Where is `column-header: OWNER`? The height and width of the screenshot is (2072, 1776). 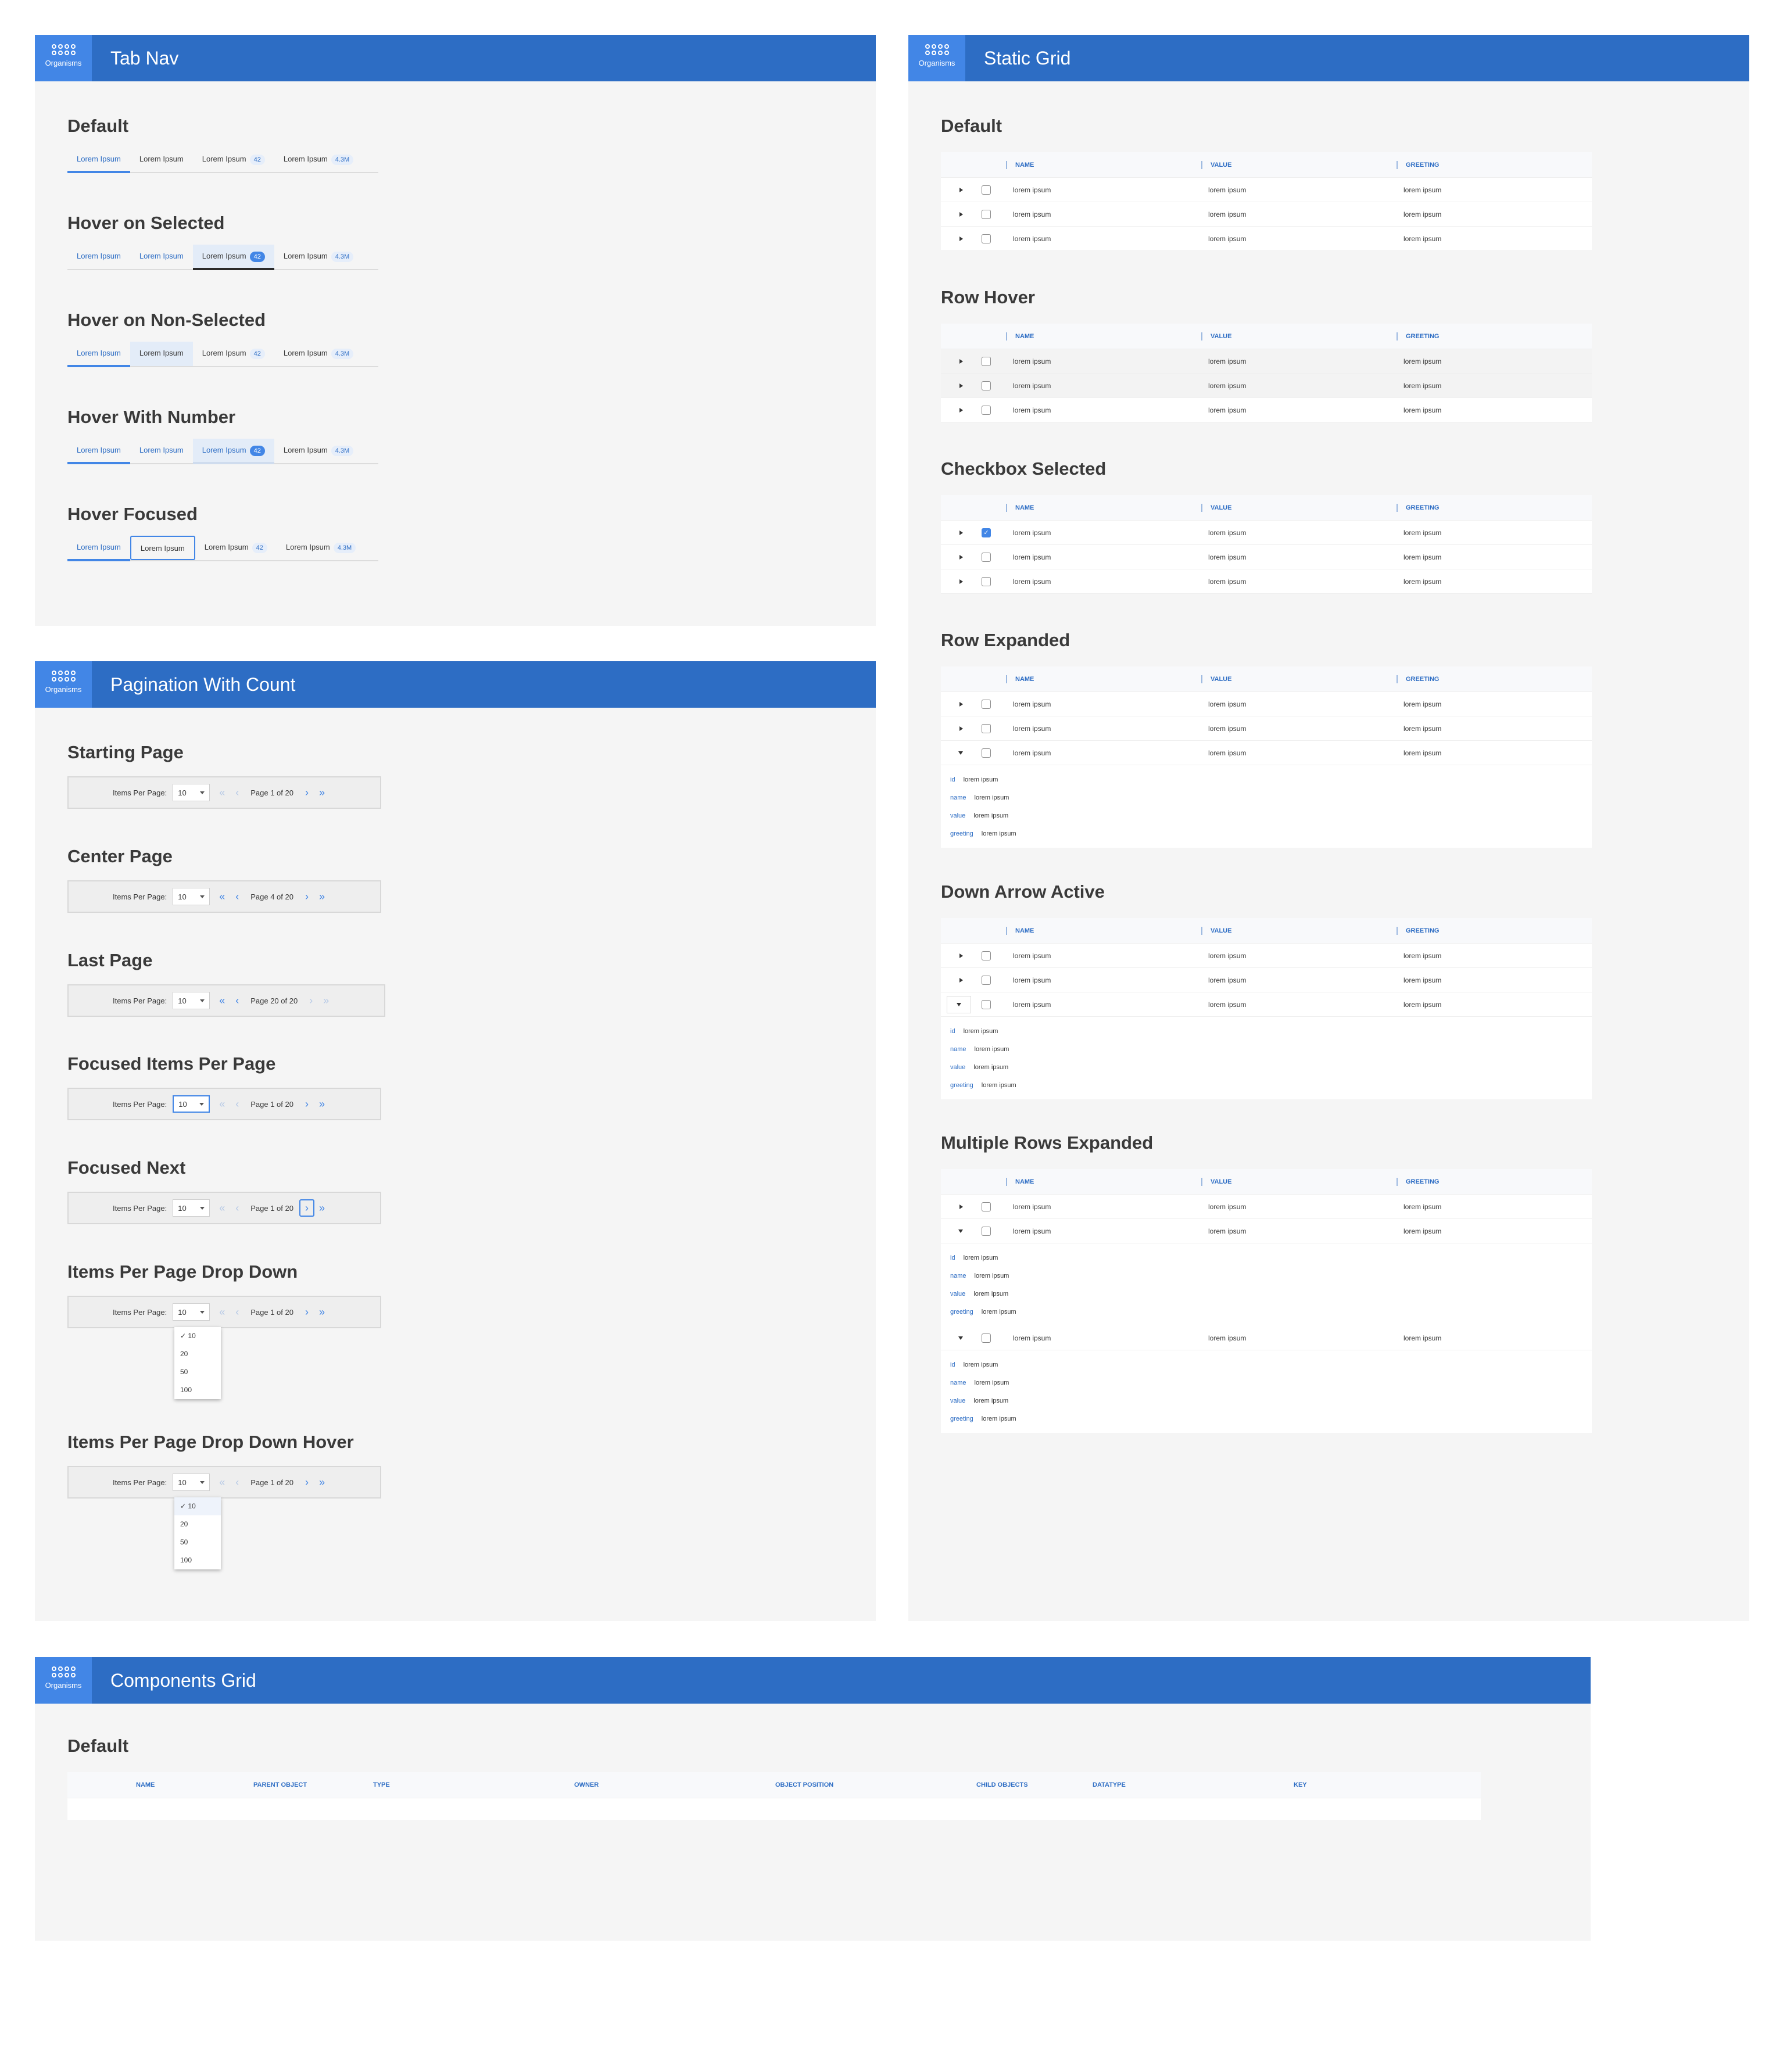
column-header: OWNER is located at coordinates (586, 1784).